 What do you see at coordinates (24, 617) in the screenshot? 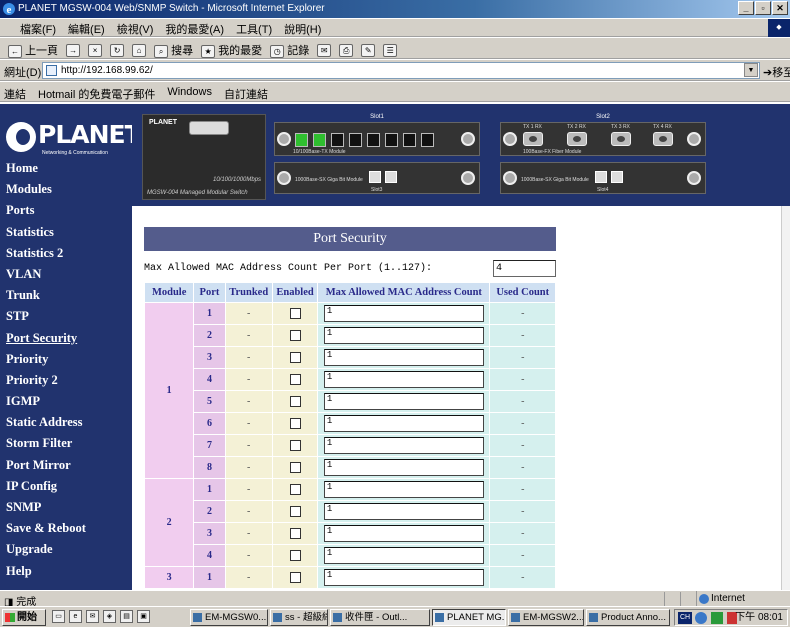
I see `start-button: 開始` at bounding box center [24, 617].